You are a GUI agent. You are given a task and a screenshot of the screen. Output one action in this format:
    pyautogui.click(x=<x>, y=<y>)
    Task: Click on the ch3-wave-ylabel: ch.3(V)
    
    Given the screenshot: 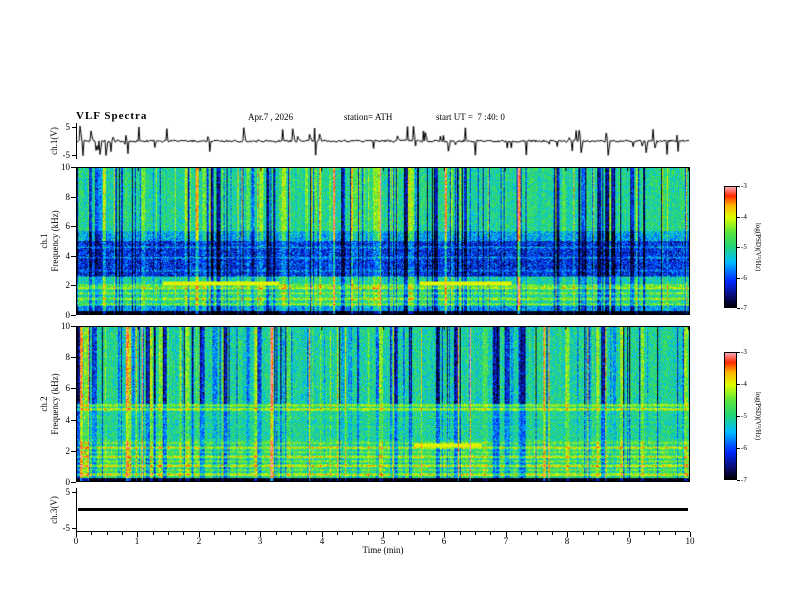 What is the action you would take?
    pyautogui.click(x=54, y=510)
    